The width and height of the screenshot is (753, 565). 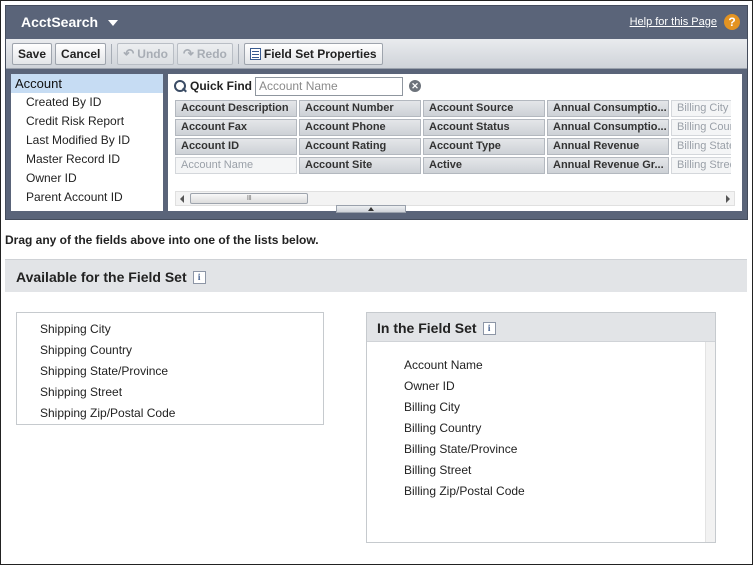 I want to click on in-field-set-item: Owner ID, so click(x=541, y=386).